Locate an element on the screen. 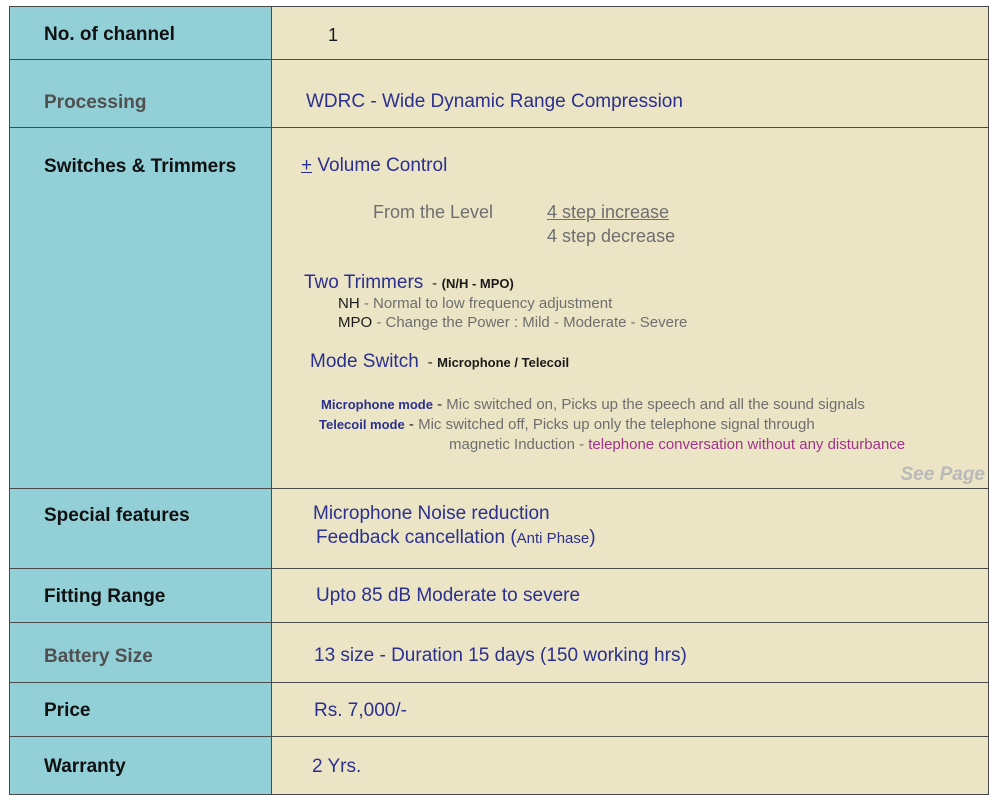 The width and height of the screenshot is (1000, 804). mode-options: Microphone / Telecoil is located at coordinates (503, 362).